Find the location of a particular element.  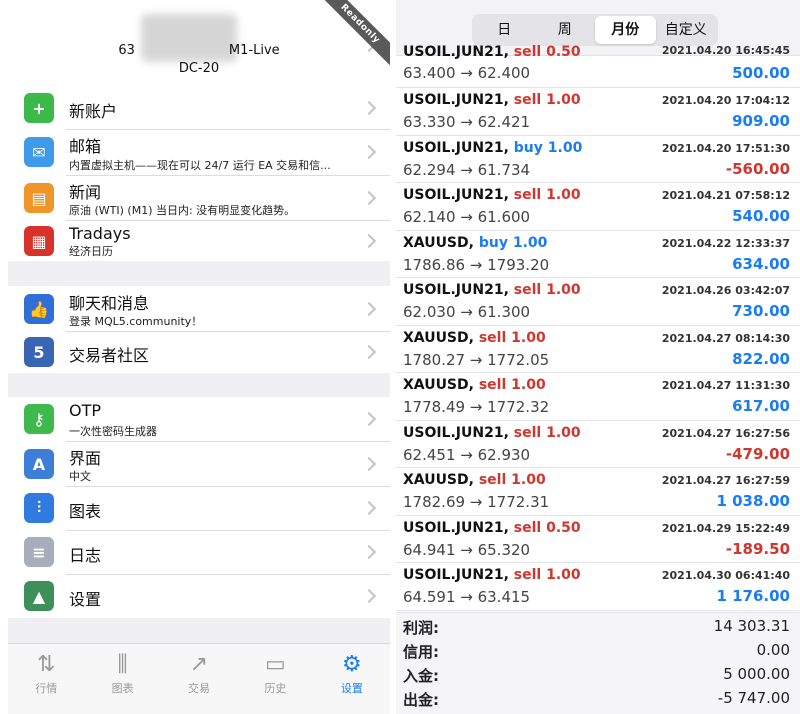

menu-item: 5 交易者社区 is located at coordinates (199, 352).